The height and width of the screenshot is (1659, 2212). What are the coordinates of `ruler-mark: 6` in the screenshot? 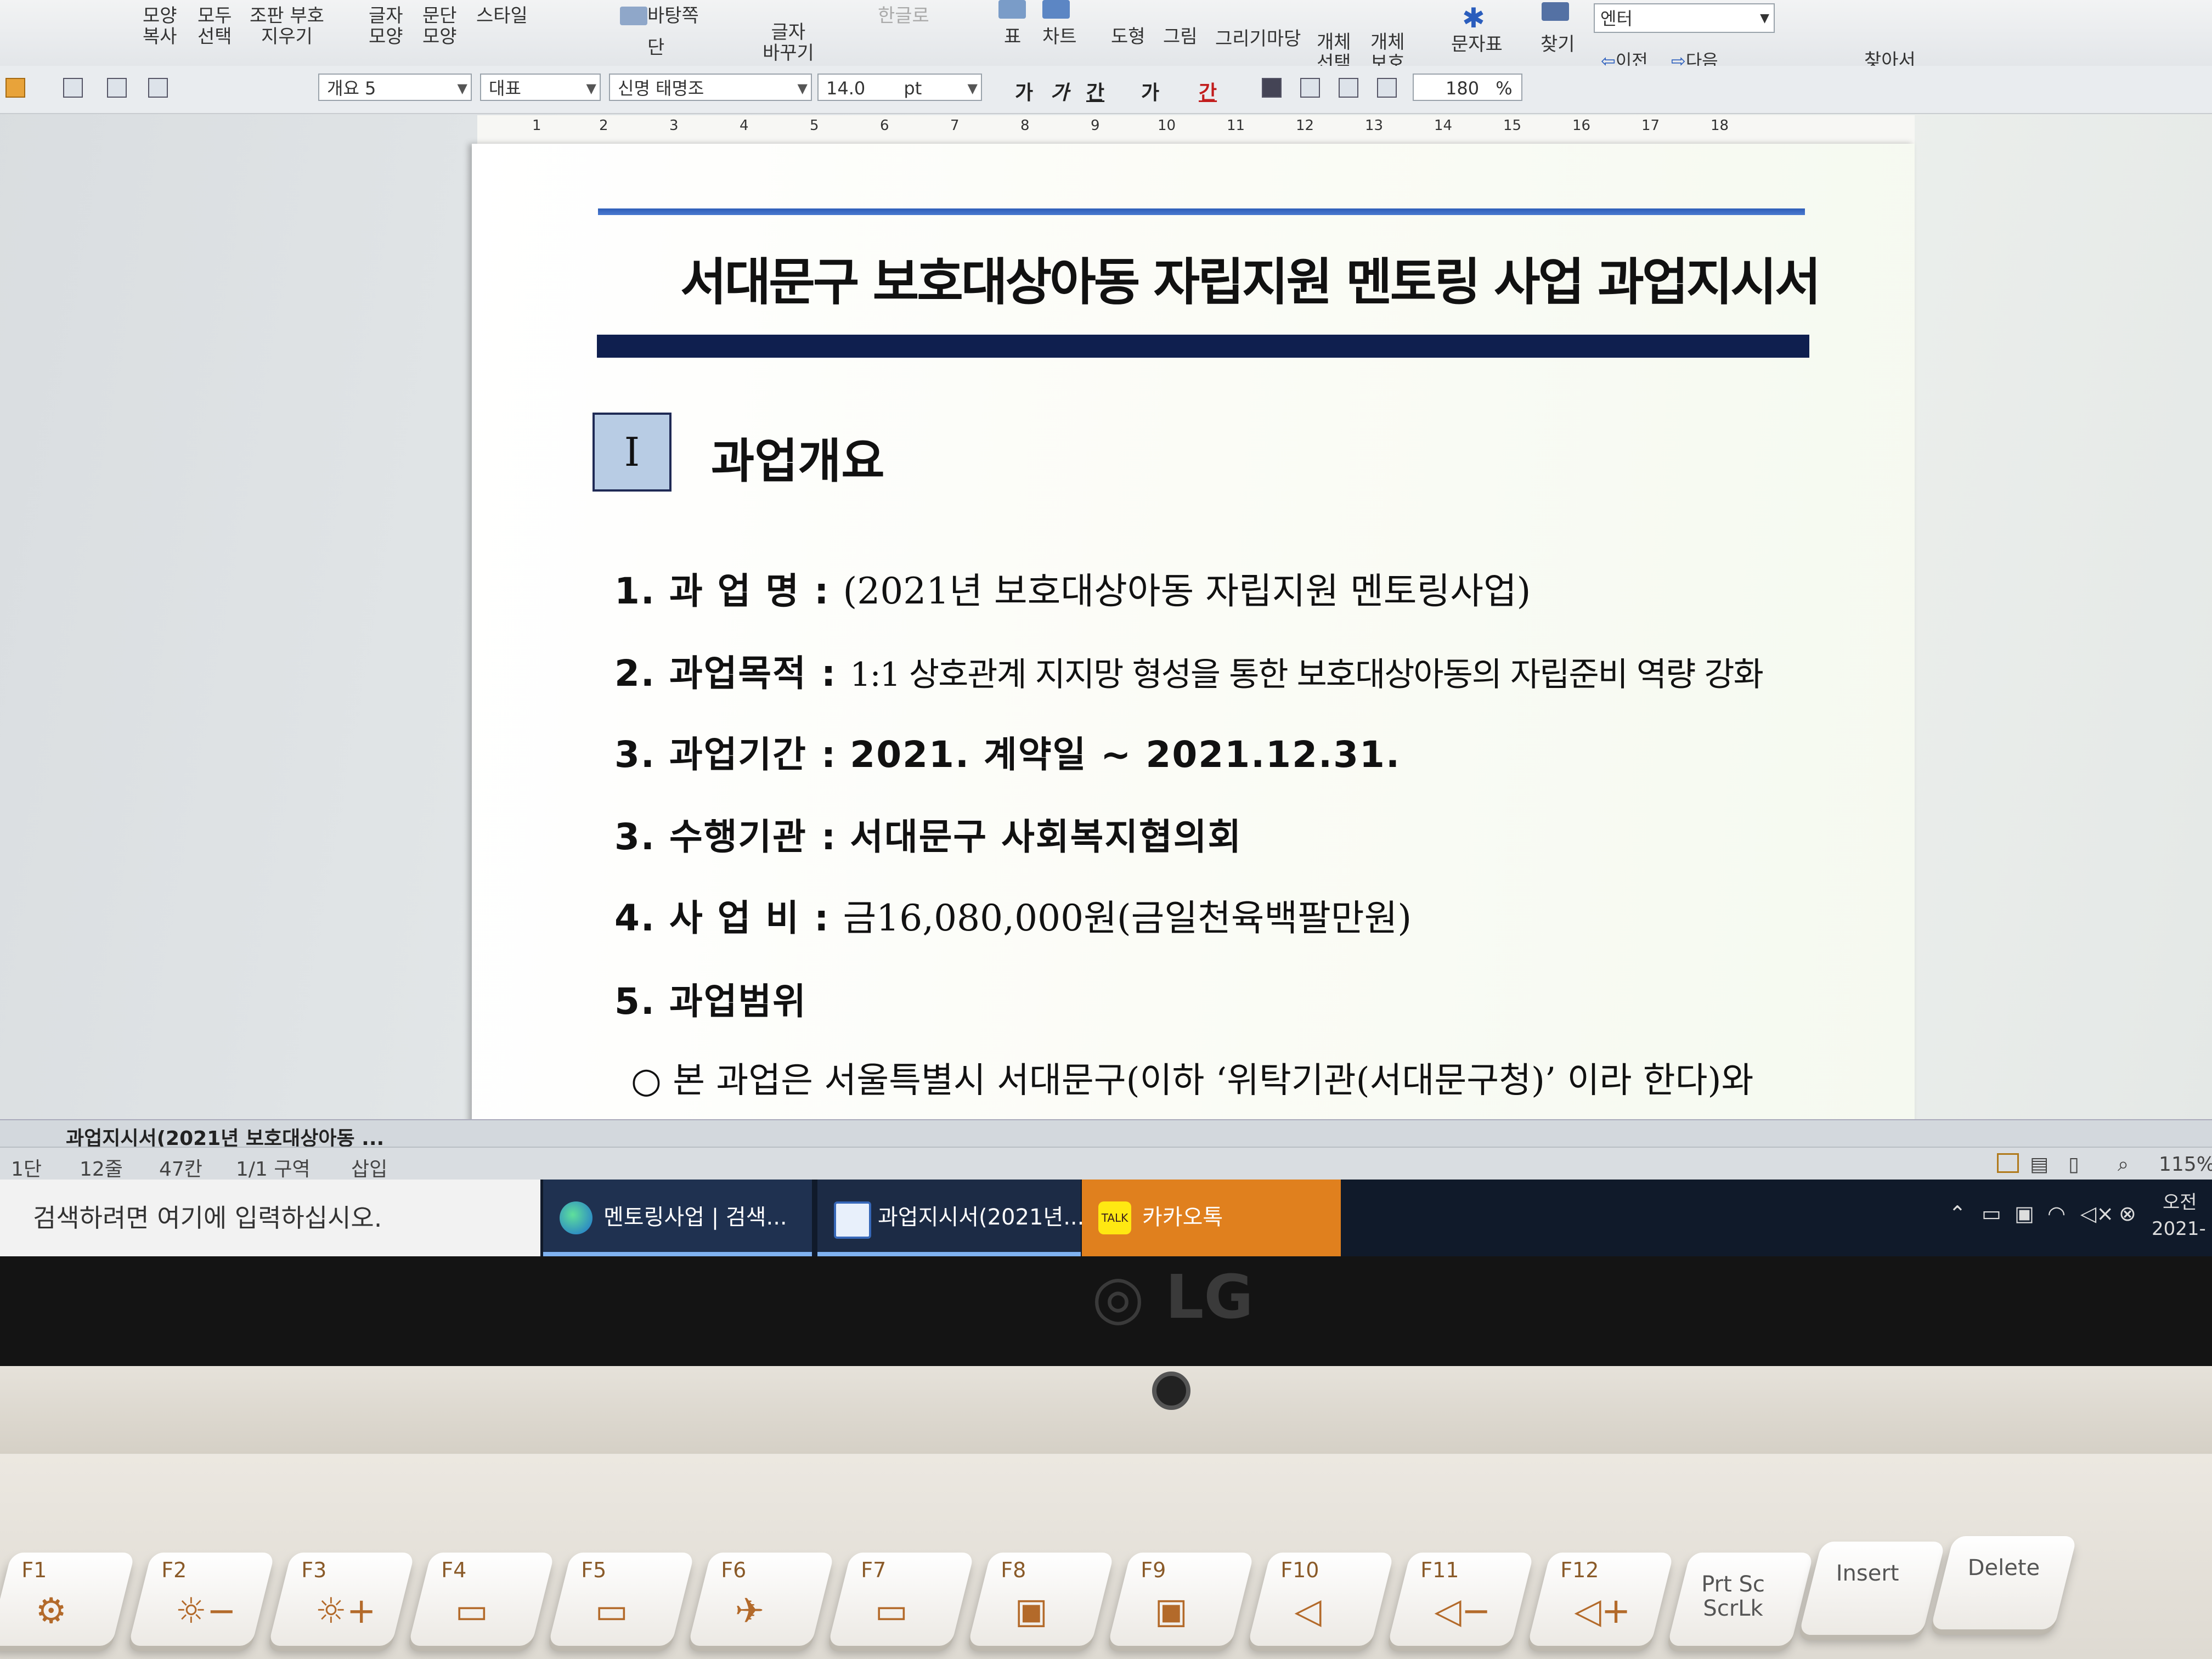 It's located at (885, 125).